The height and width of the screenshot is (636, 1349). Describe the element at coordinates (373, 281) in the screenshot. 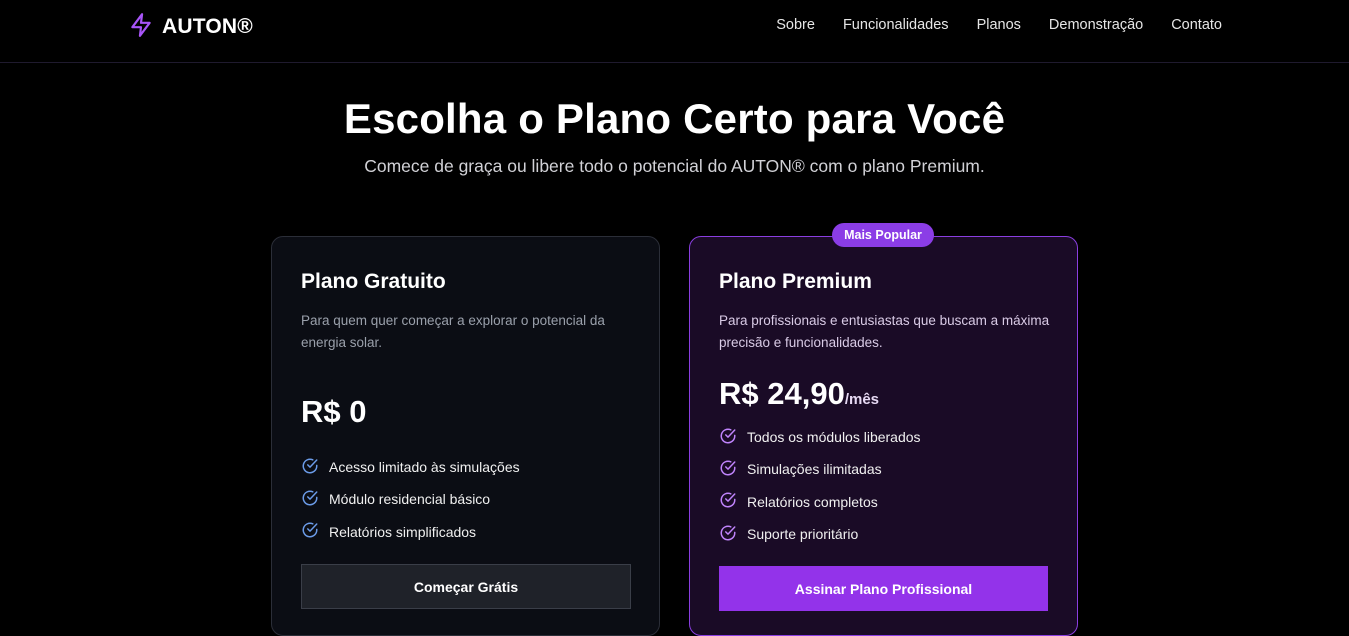

I see `free-plan-title: Plano Gratuito` at that location.